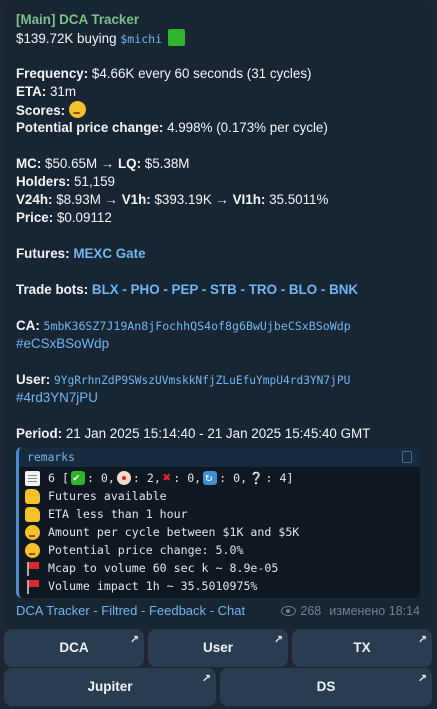 Image resolution: width=437 pixels, height=709 pixels. I want to click on remark-text: ETA less than 1 hour, so click(118, 514).